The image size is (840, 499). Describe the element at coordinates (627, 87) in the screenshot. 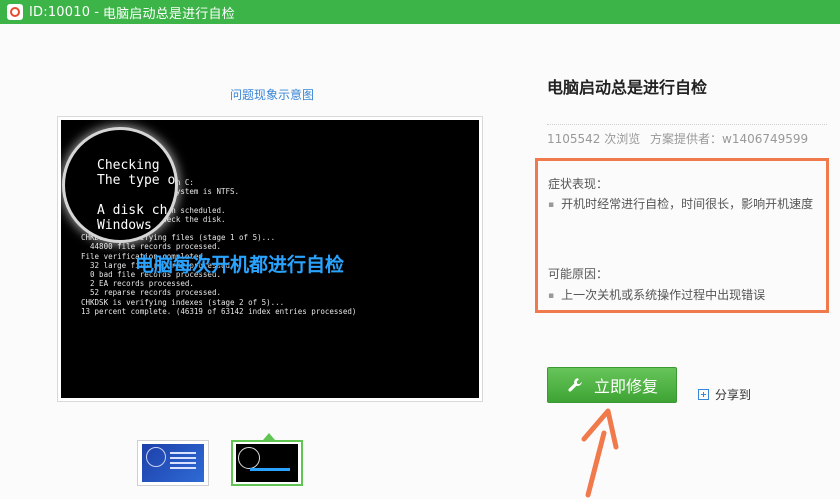

I see `issue-title: 电脑启动总是进行自检` at that location.